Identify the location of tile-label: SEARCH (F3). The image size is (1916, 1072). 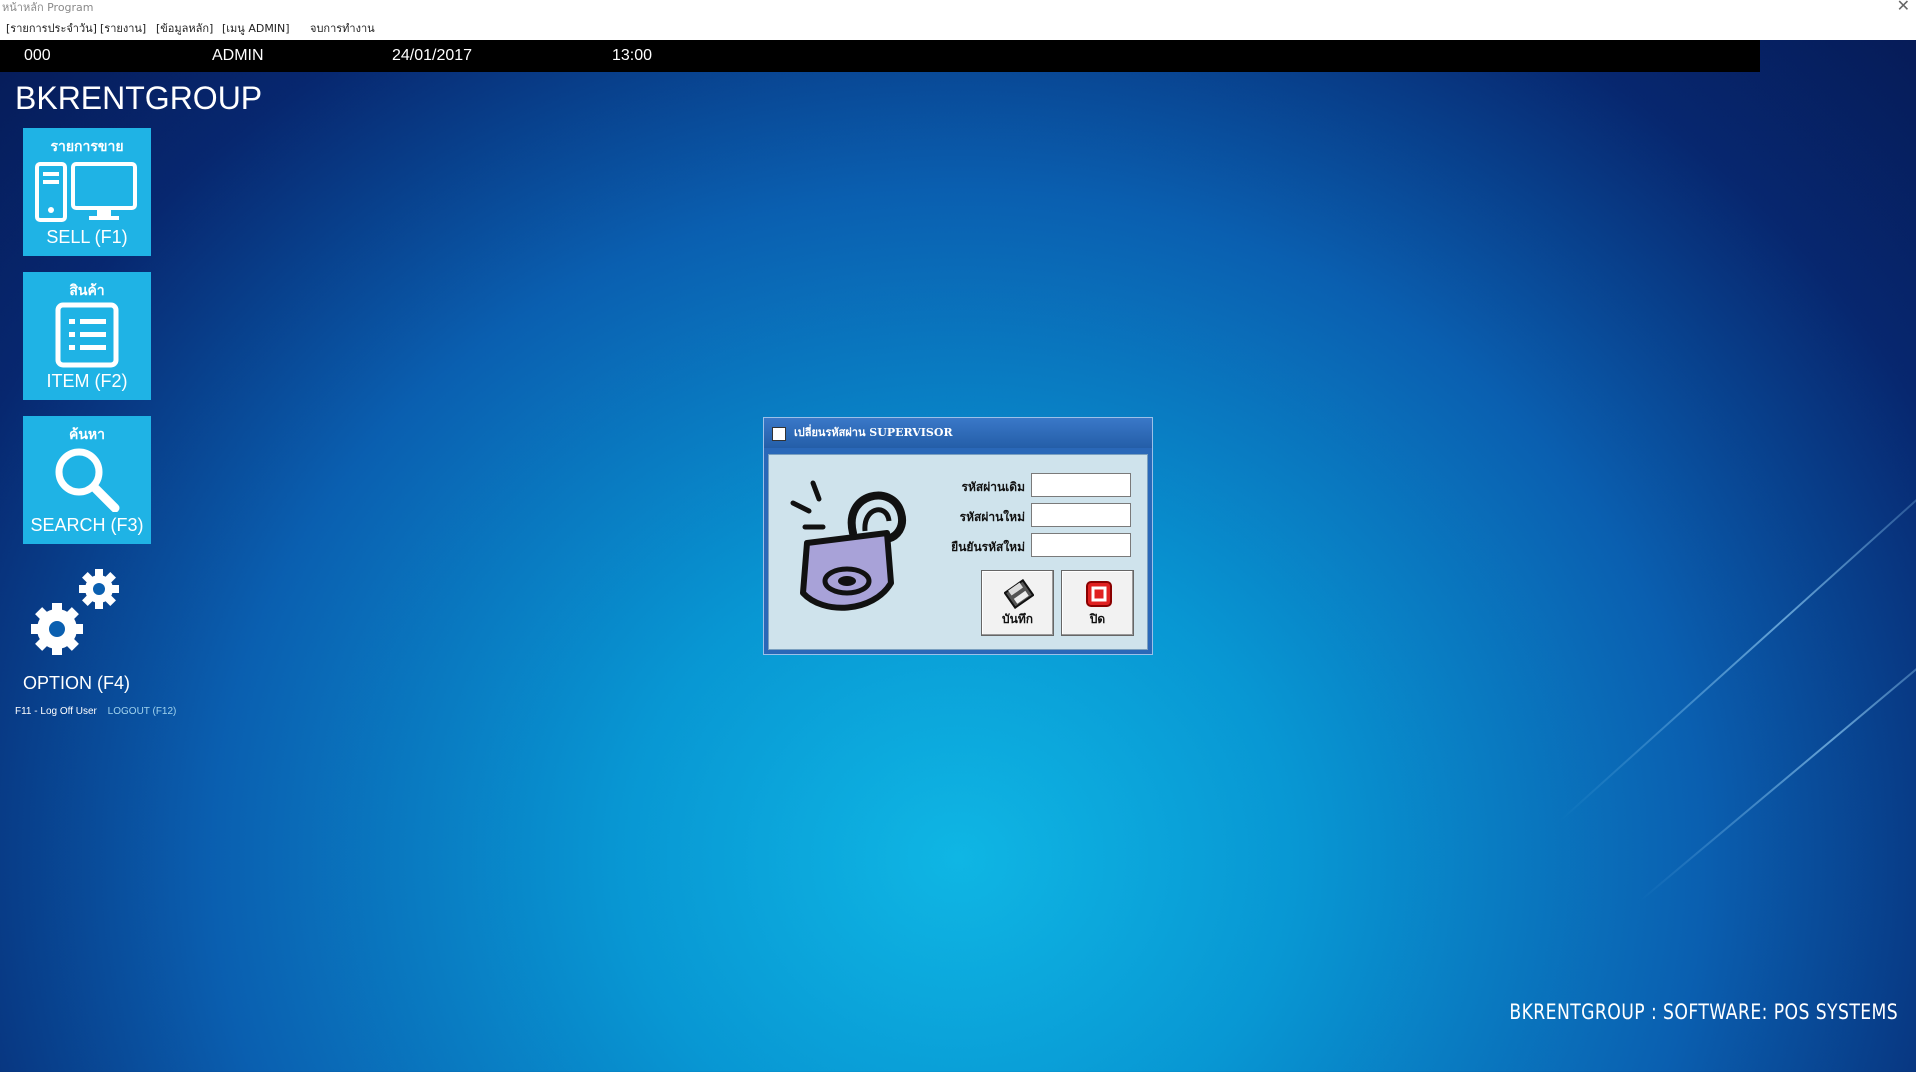
(87, 525).